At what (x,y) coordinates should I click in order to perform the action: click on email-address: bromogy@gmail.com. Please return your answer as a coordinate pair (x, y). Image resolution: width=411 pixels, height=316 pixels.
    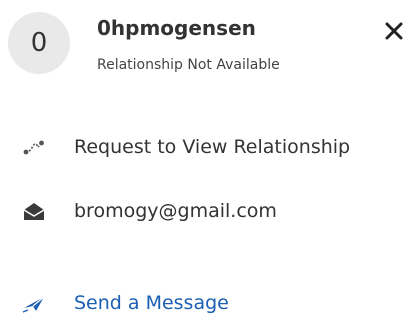
    Looking at the image, I should click on (175, 211).